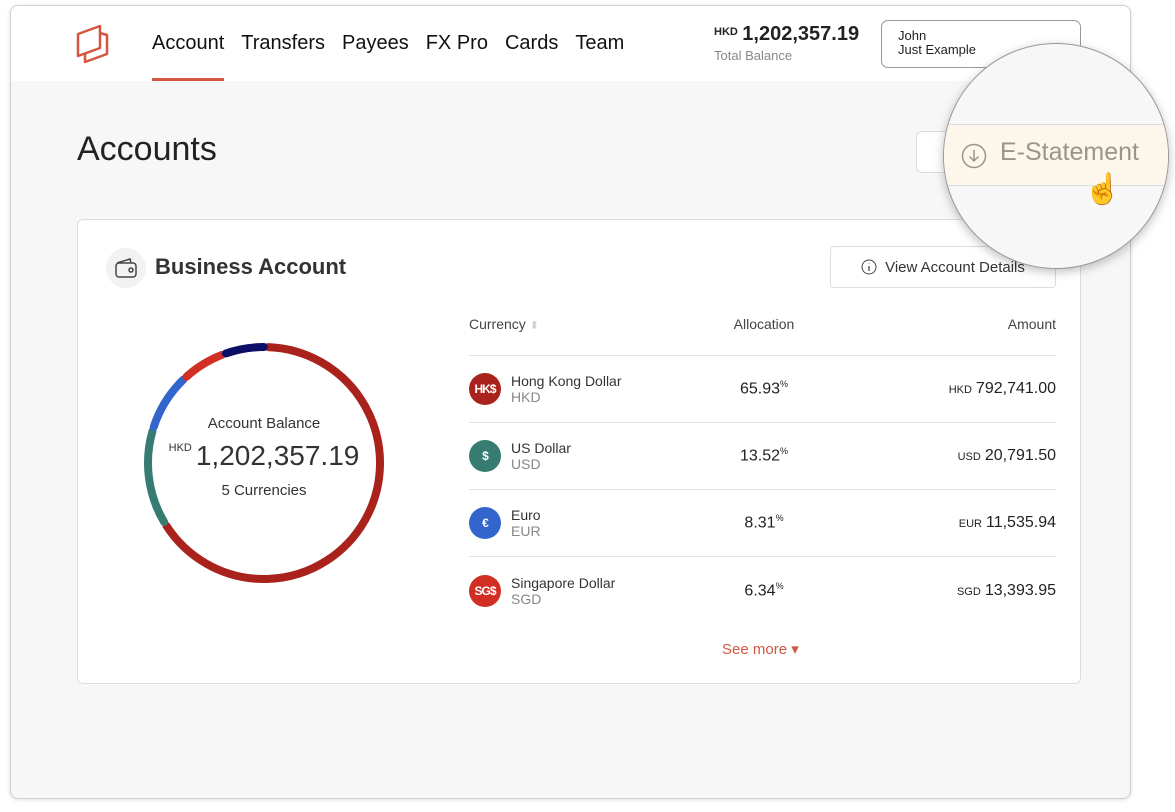 The width and height of the screenshot is (1175, 812). What do you see at coordinates (947, 523) in the screenshot?
I see `amount-cell: EUR 11,535.94` at bounding box center [947, 523].